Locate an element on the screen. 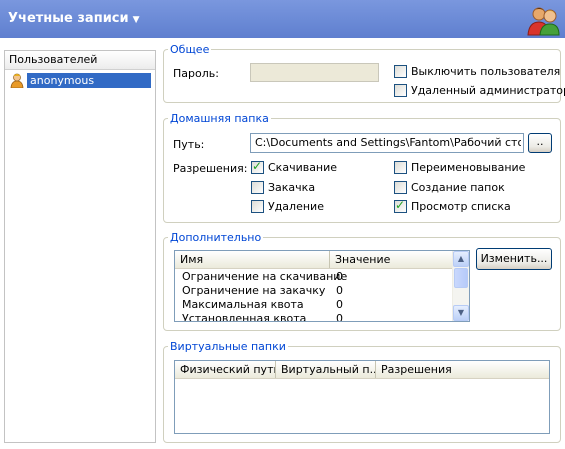  user-icon is located at coordinates (17, 80).